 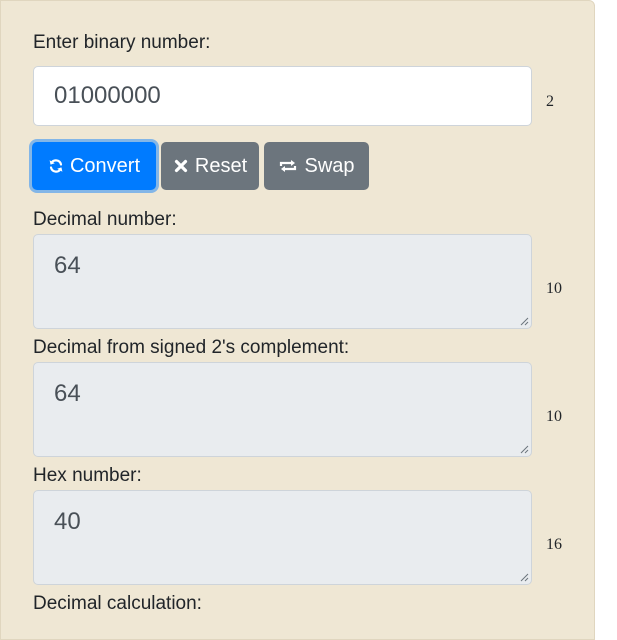 I want to click on binary-base-label: 2, so click(x=550, y=101).